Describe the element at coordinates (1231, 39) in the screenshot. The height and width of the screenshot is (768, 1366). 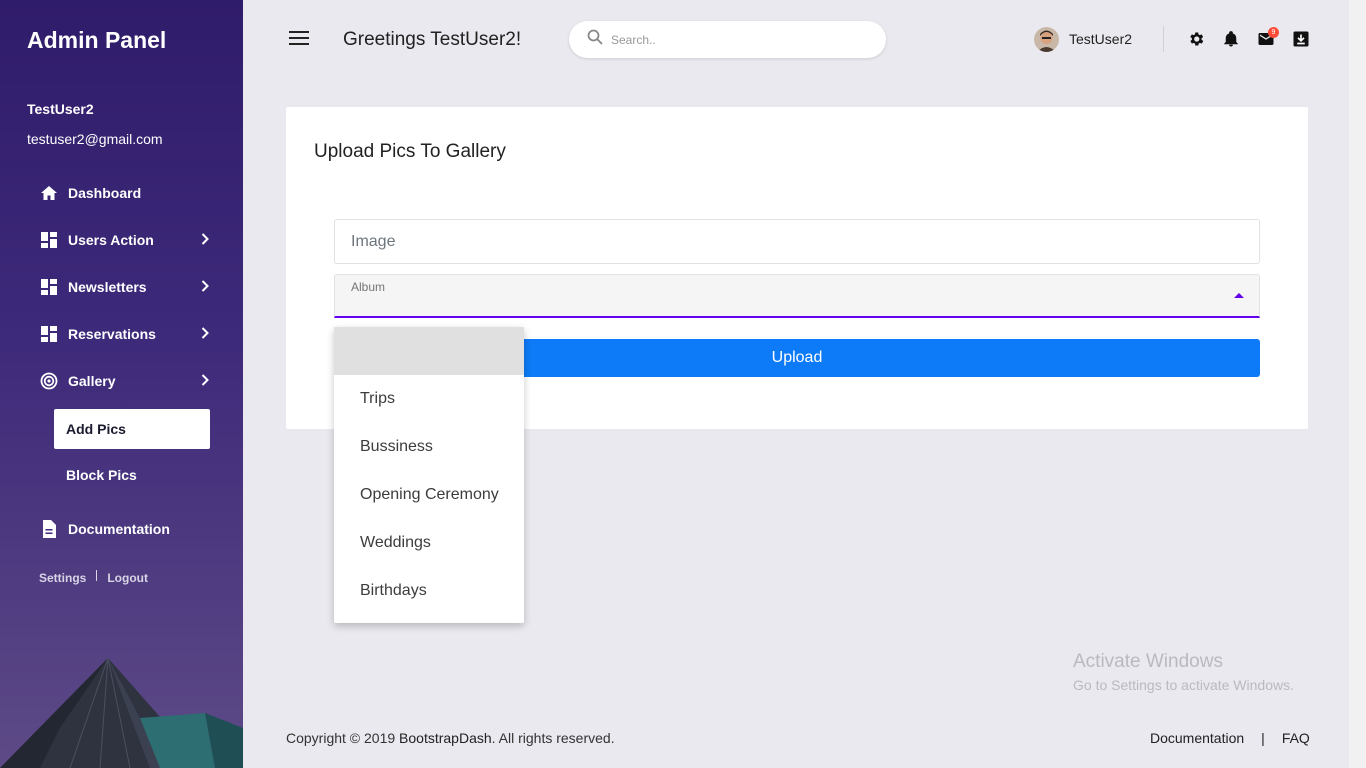
I see `bell-icon` at that location.